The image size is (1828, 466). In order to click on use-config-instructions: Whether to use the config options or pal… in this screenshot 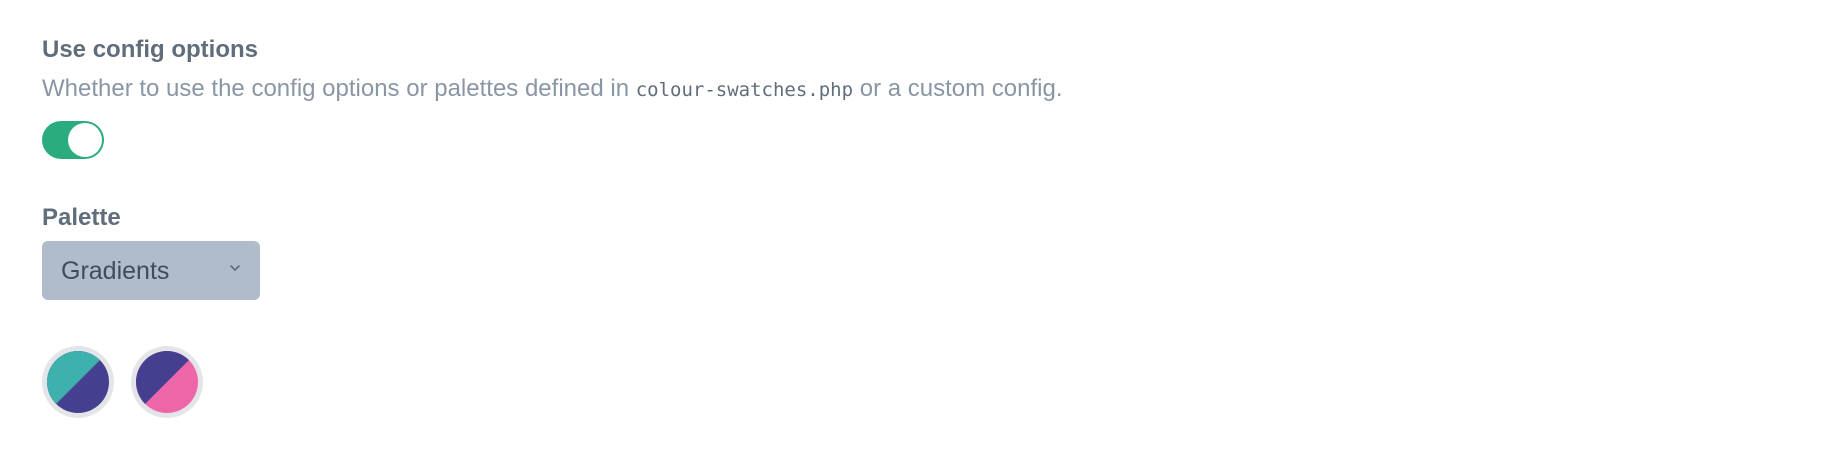, I will do `click(552, 89)`.